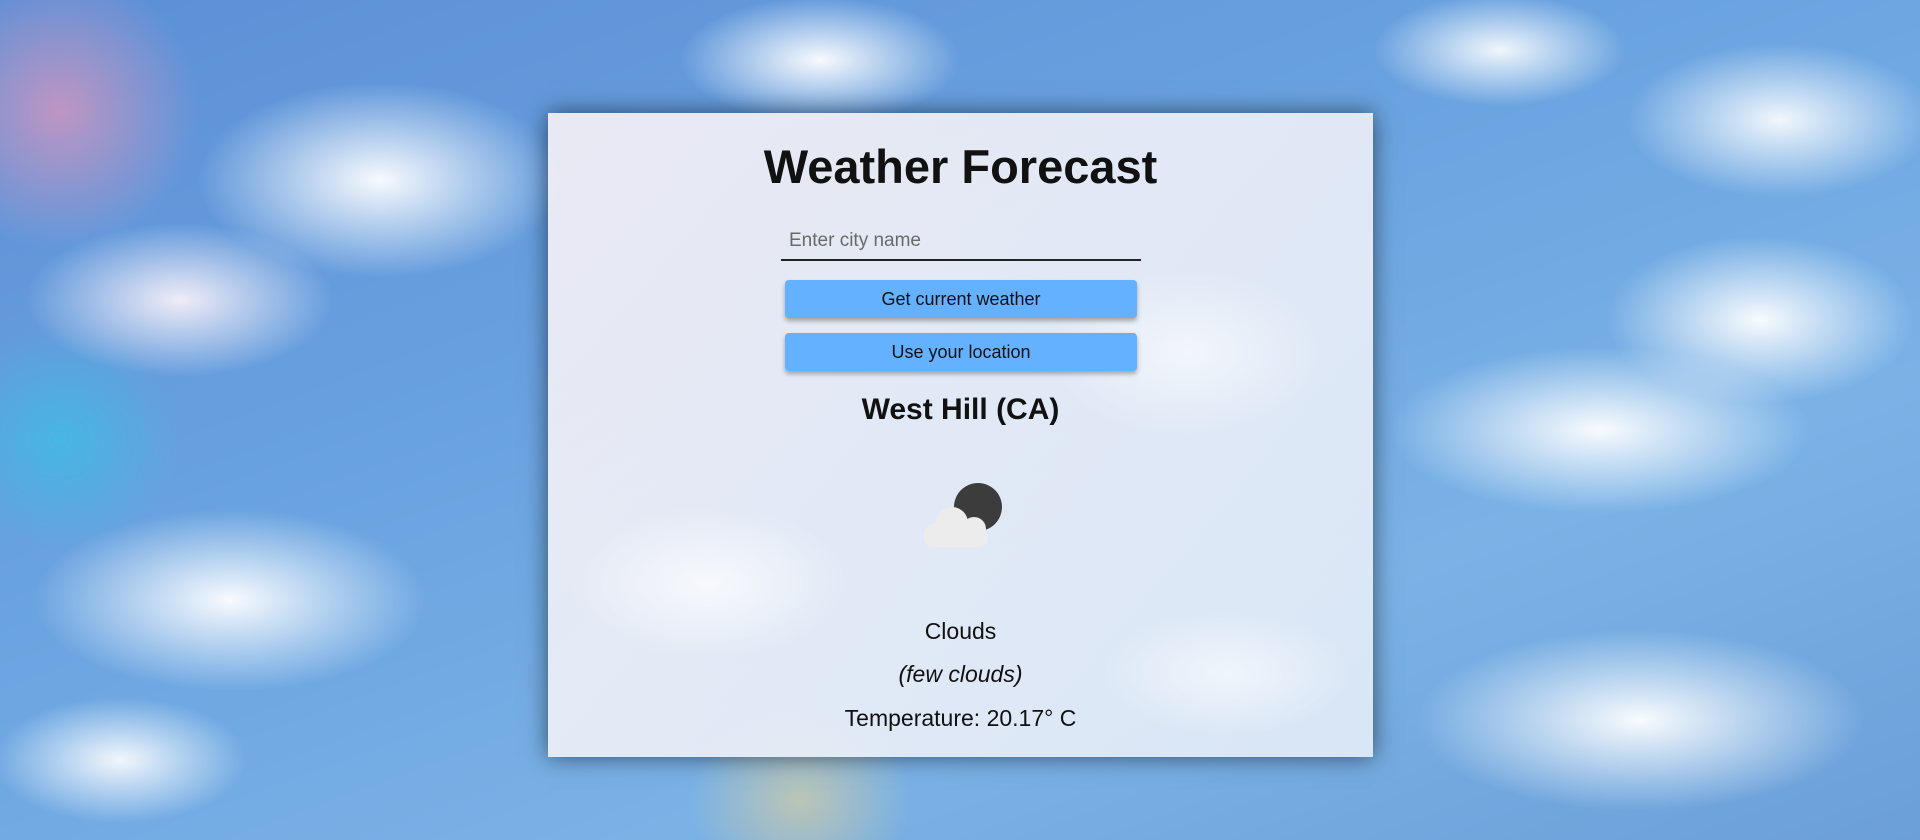  What do you see at coordinates (960, 718) in the screenshot?
I see `temperature-readout: Temperature: 20.17° C` at bounding box center [960, 718].